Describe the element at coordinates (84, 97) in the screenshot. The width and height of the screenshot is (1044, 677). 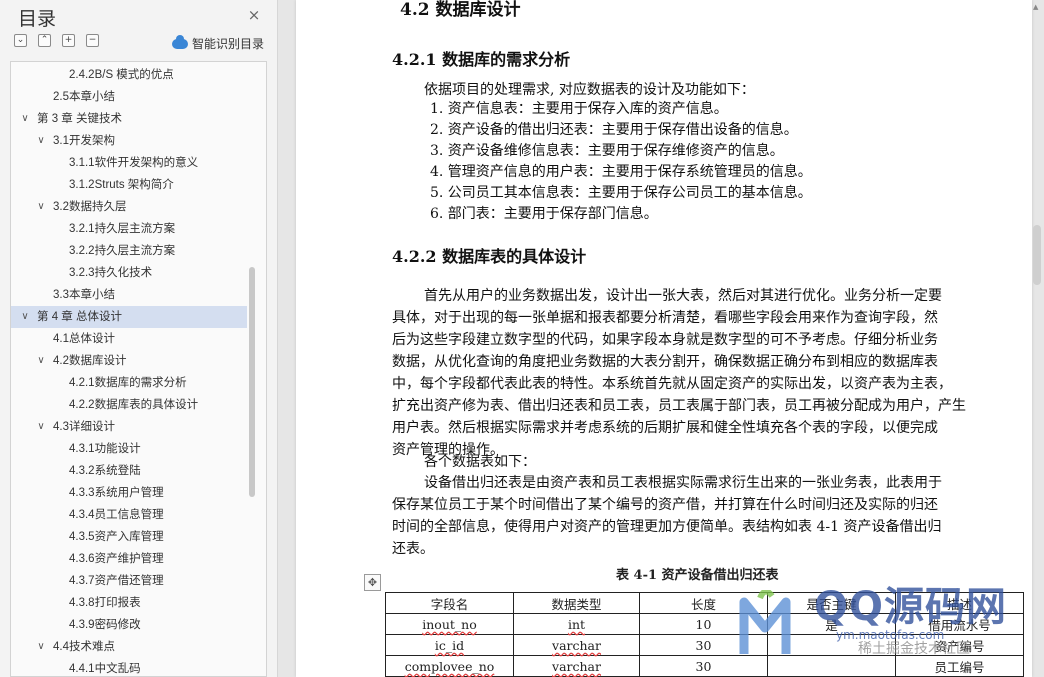
I see `toc-item-label: 2.5本章小结` at that location.